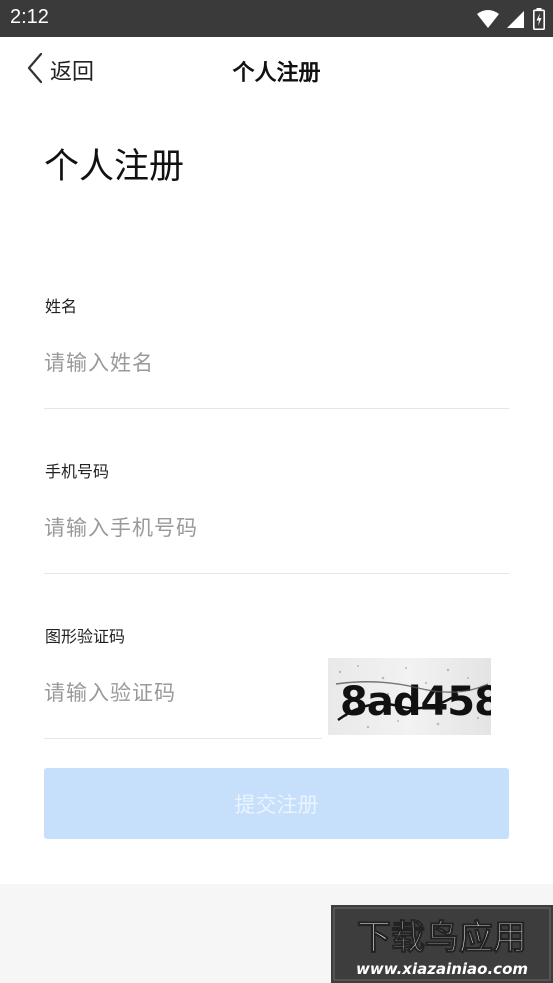 The height and width of the screenshot is (983, 553). Describe the element at coordinates (35, 70) in the screenshot. I see `chevron-left-icon` at that location.